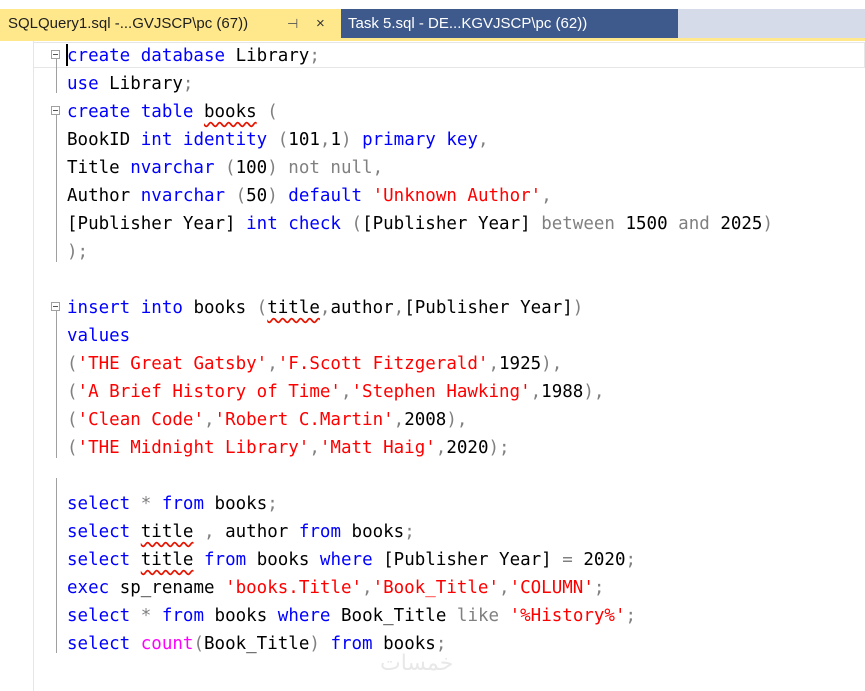 This screenshot has width=865, height=691. What do you see at coordinates (172, 112) in the screenshot?
I see `code-line: create table books (` at bounding box center [172, 112].